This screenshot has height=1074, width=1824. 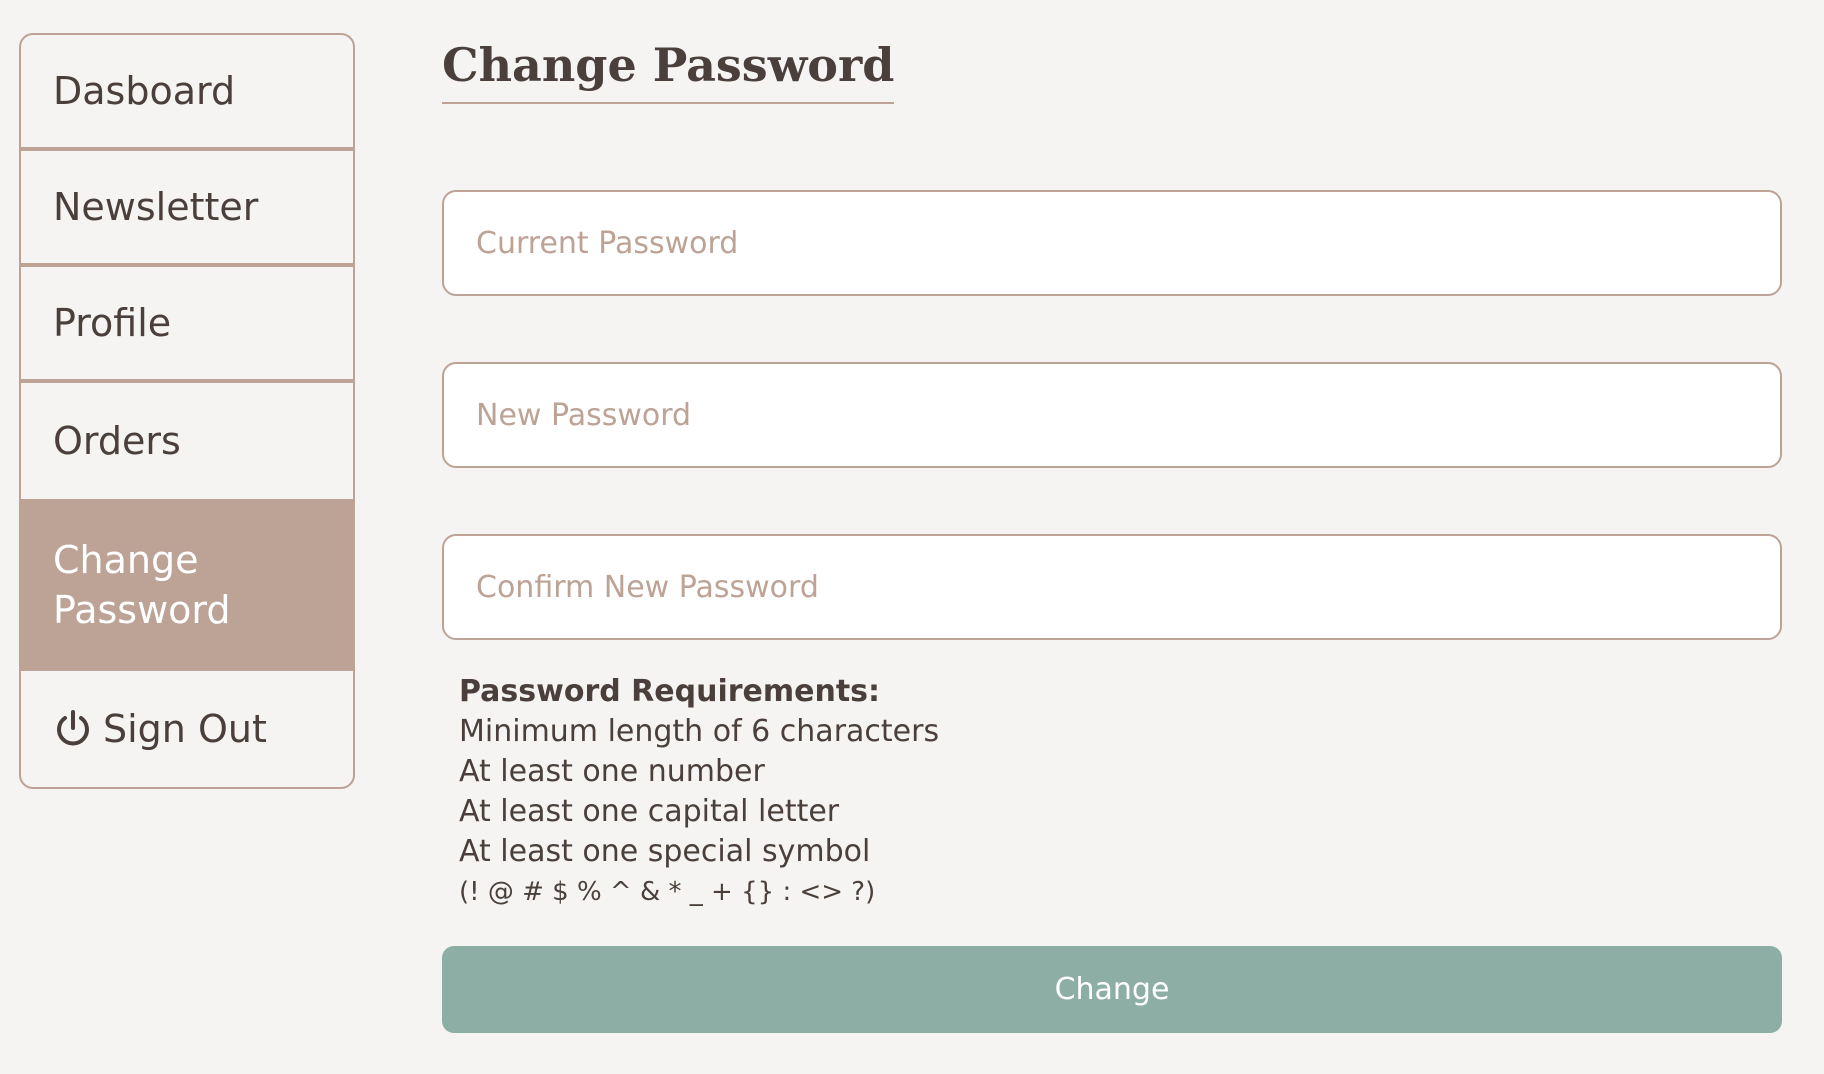 I want to click on sidebar-item-label: Orders, so click(x=117, y=441).